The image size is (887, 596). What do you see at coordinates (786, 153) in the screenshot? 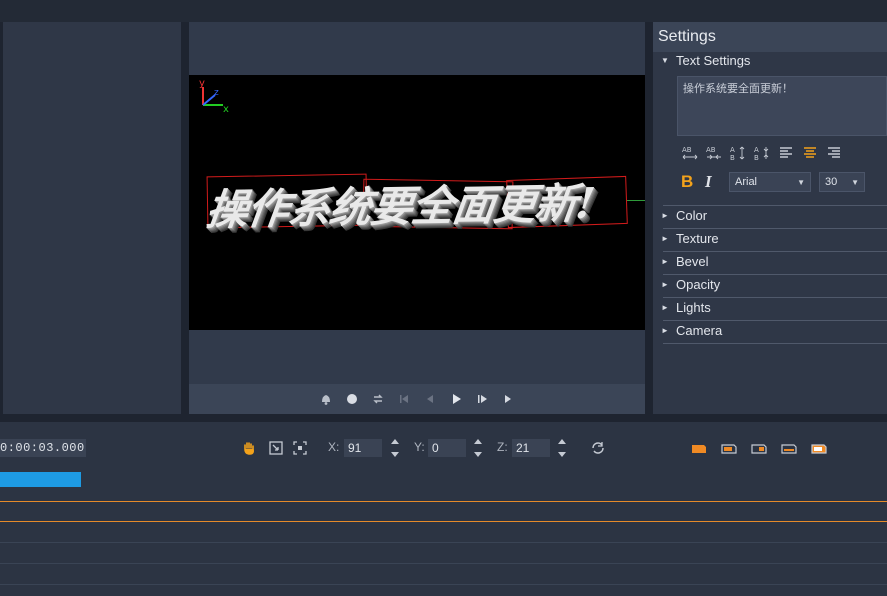
I see `align-left-icon` at bounding box center [786, 153].